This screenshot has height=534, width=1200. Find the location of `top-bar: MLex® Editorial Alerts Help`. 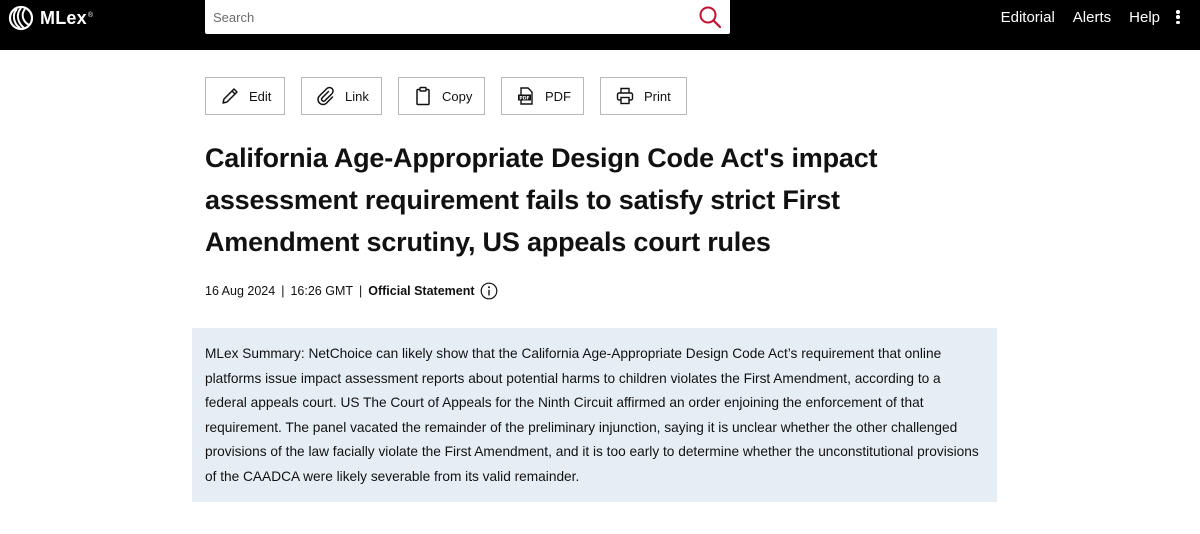

top-bar: MLex® Editorial Alerts Help is located at coordinates (600, 25).